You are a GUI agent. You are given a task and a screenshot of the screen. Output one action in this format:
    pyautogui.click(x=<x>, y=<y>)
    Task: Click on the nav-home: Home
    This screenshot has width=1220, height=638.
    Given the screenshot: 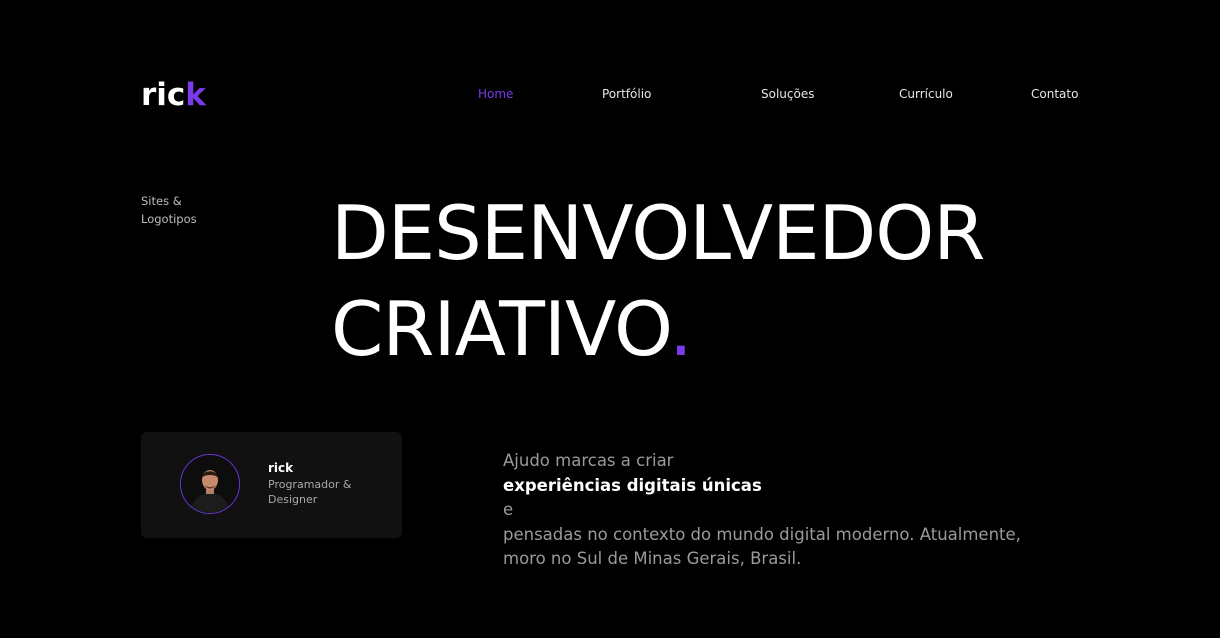 What is the action you would take?
    pyautogui.click(x=495, y=94)
    